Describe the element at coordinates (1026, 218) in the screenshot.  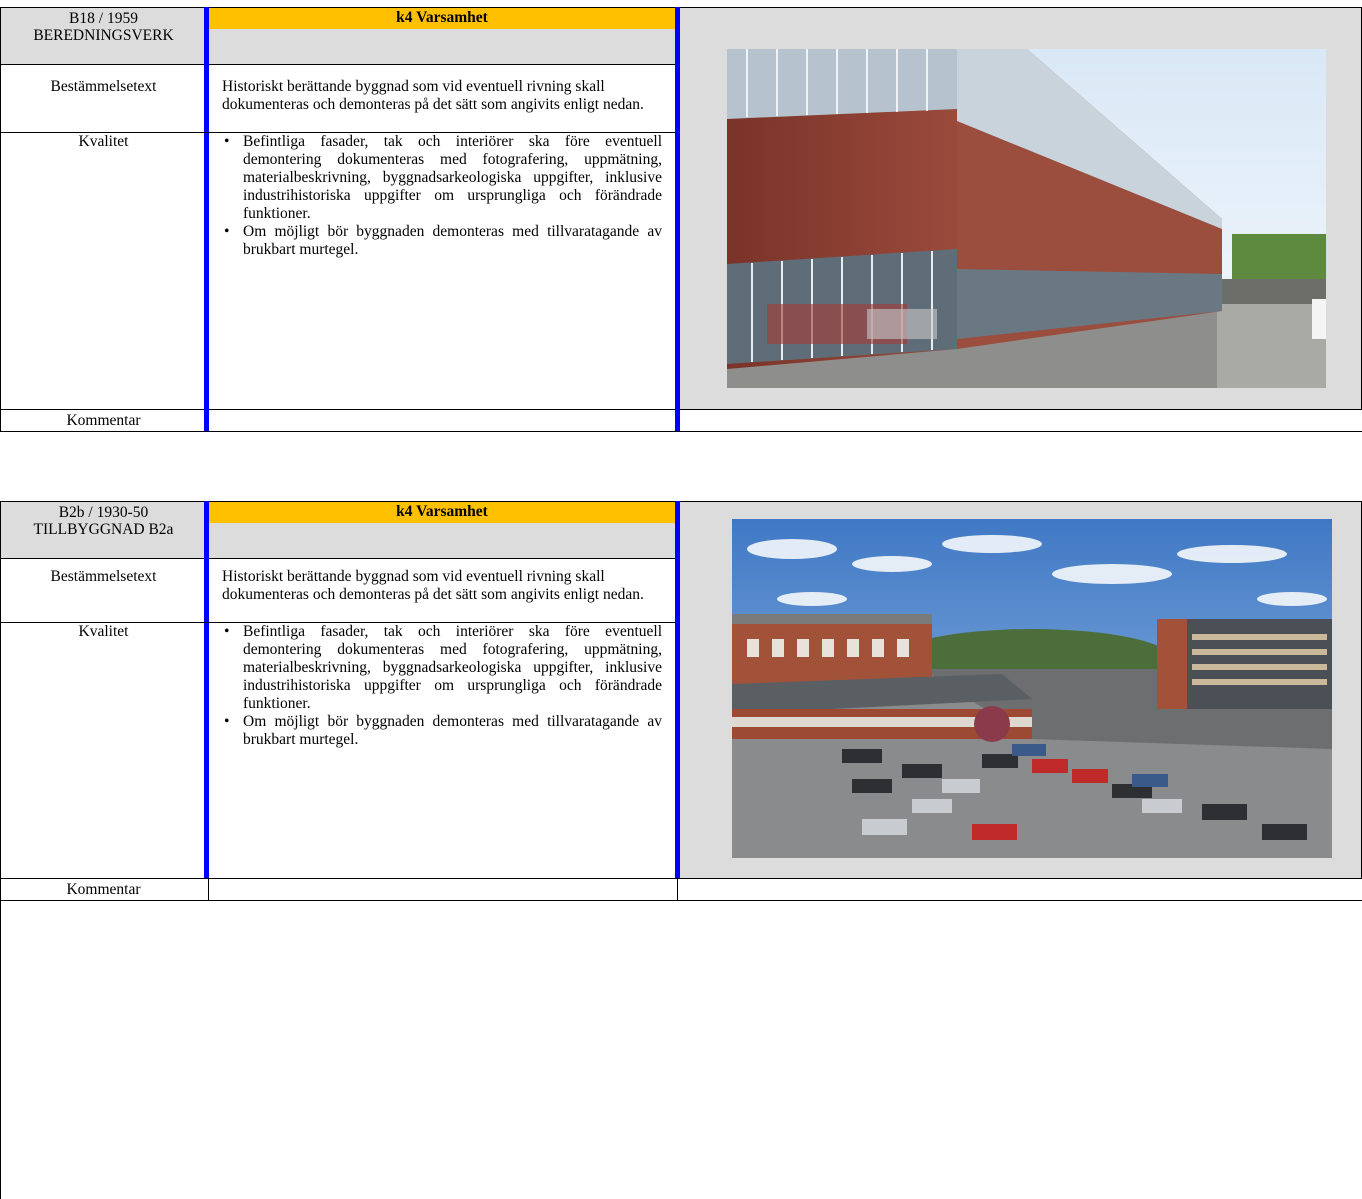
I see `brick-building-photo` at that location.